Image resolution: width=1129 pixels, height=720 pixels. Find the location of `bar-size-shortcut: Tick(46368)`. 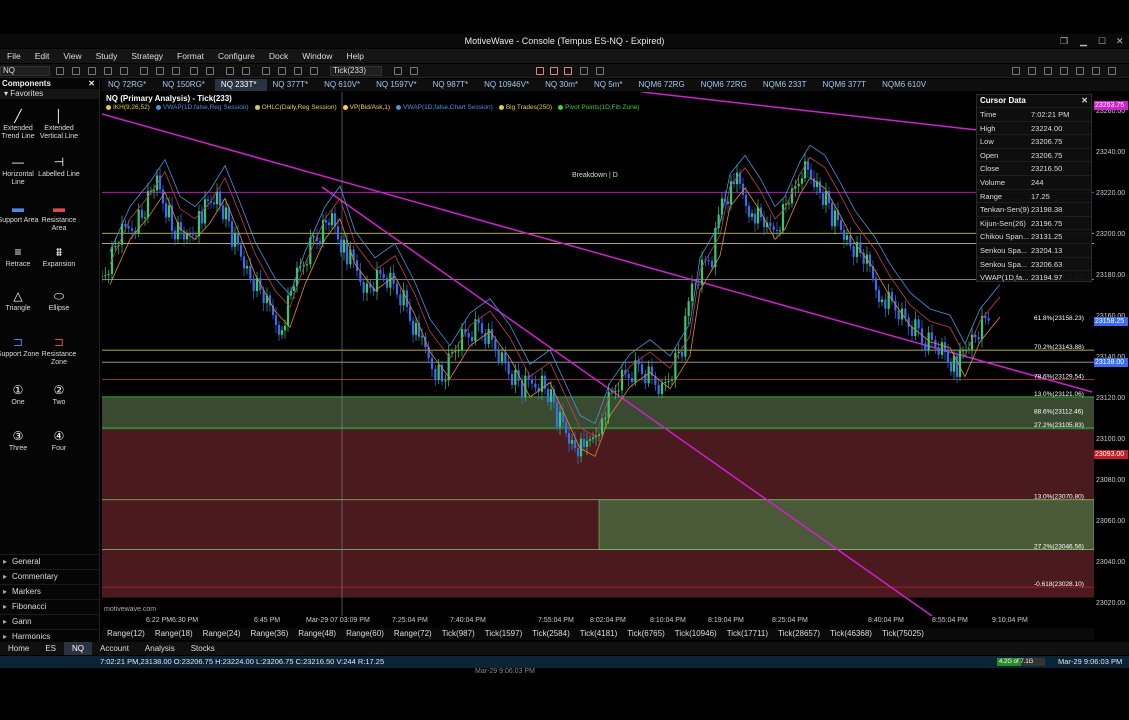

bar-size-shortcut: Tick(46368) is located at coordinates (851, 634).